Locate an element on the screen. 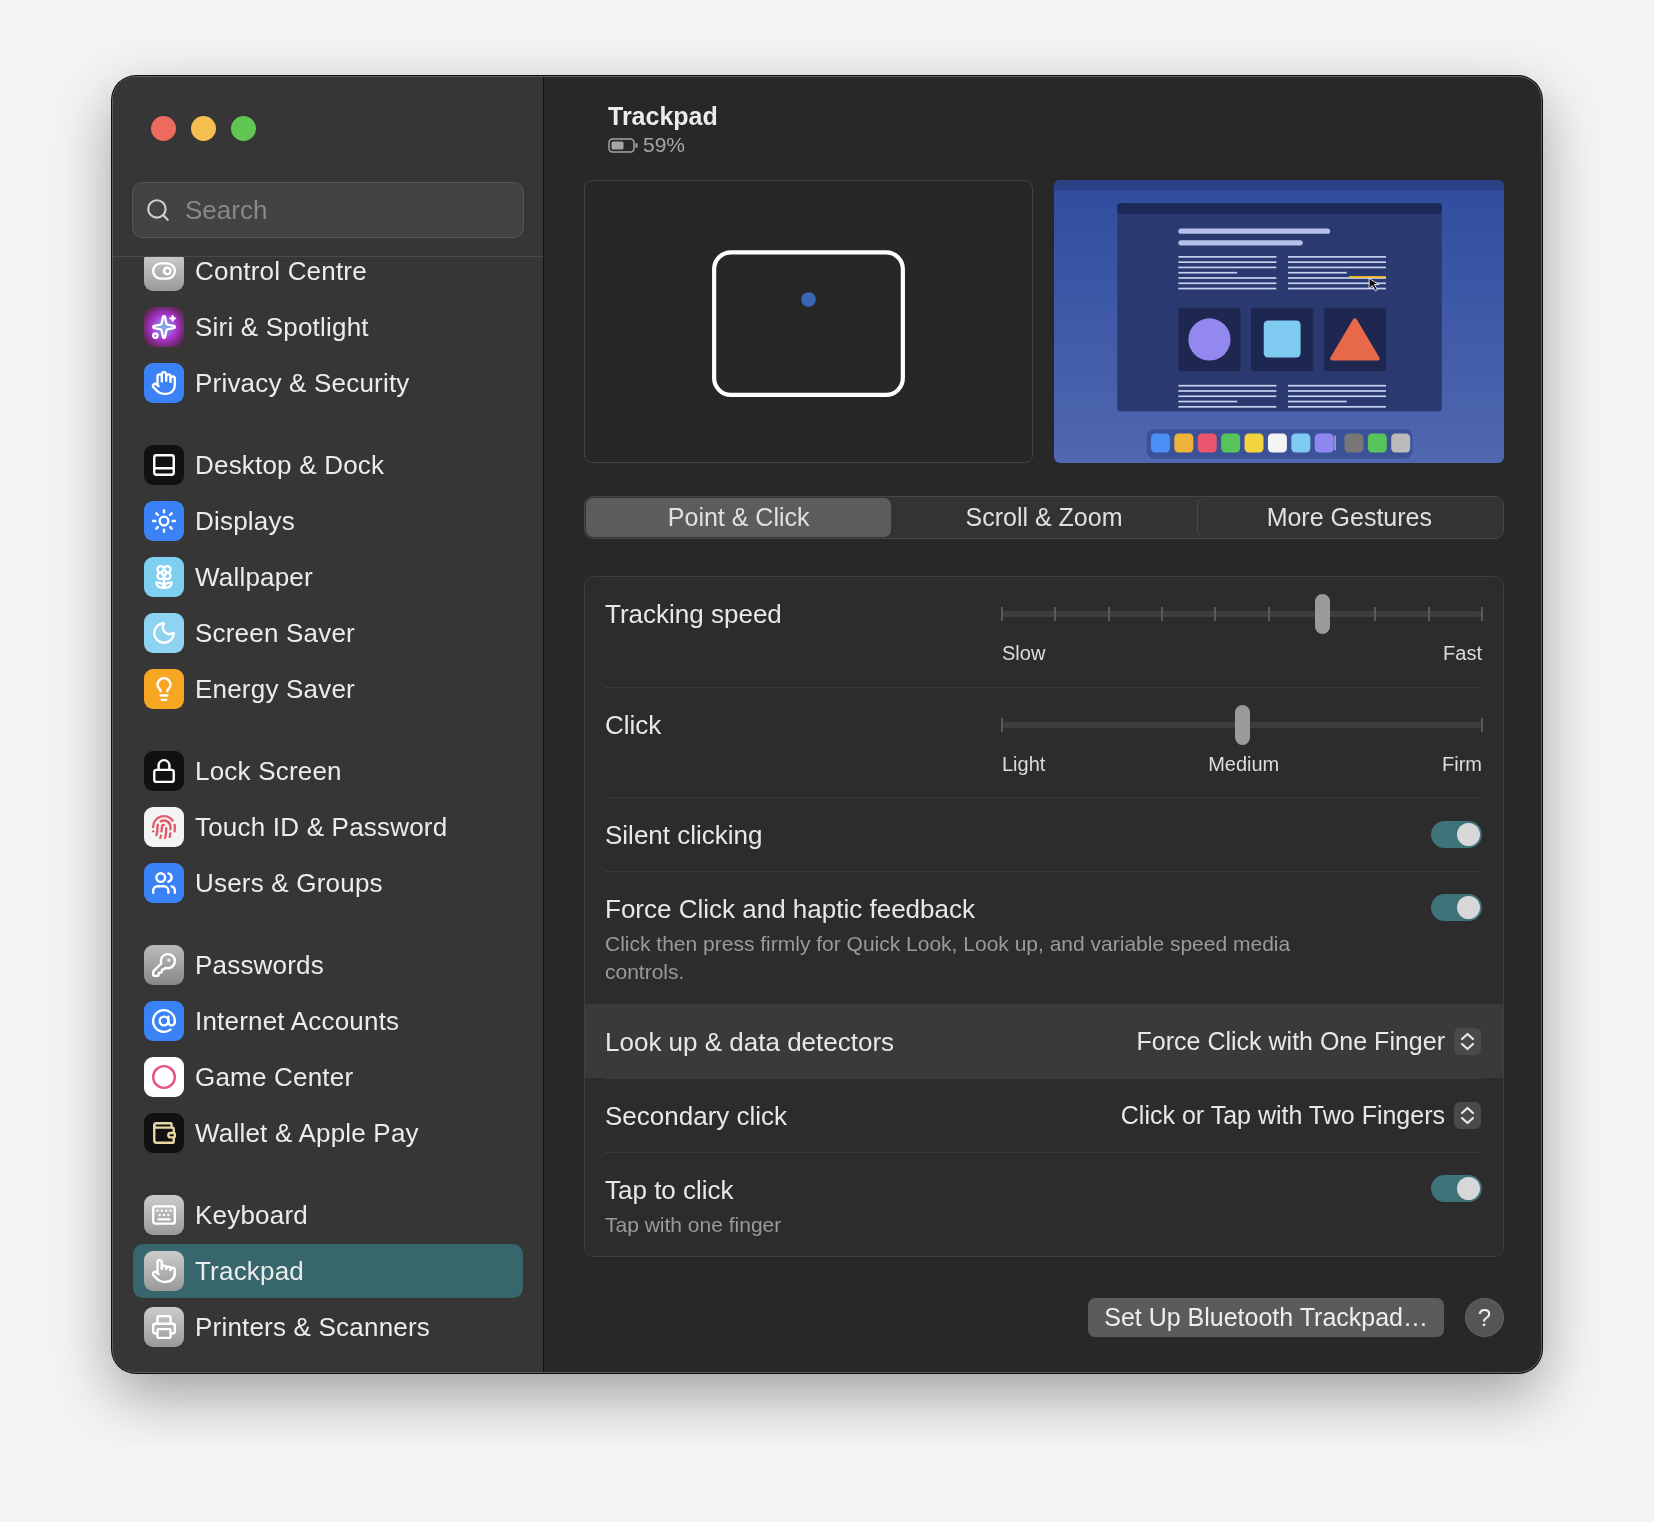 The width and height of the screenshot is (1654, 1522). sidebar-item: Printers & Scanners is located at coordinates (328, 1327).